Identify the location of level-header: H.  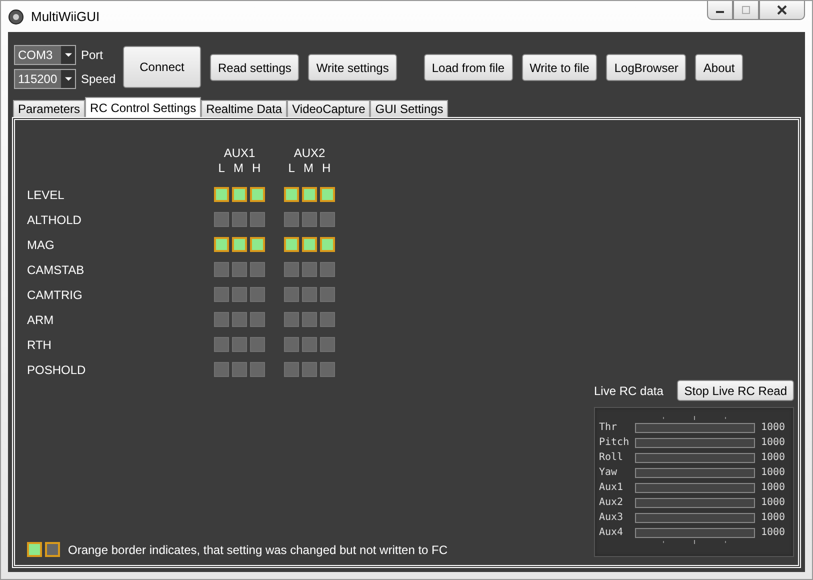
(326, 168).